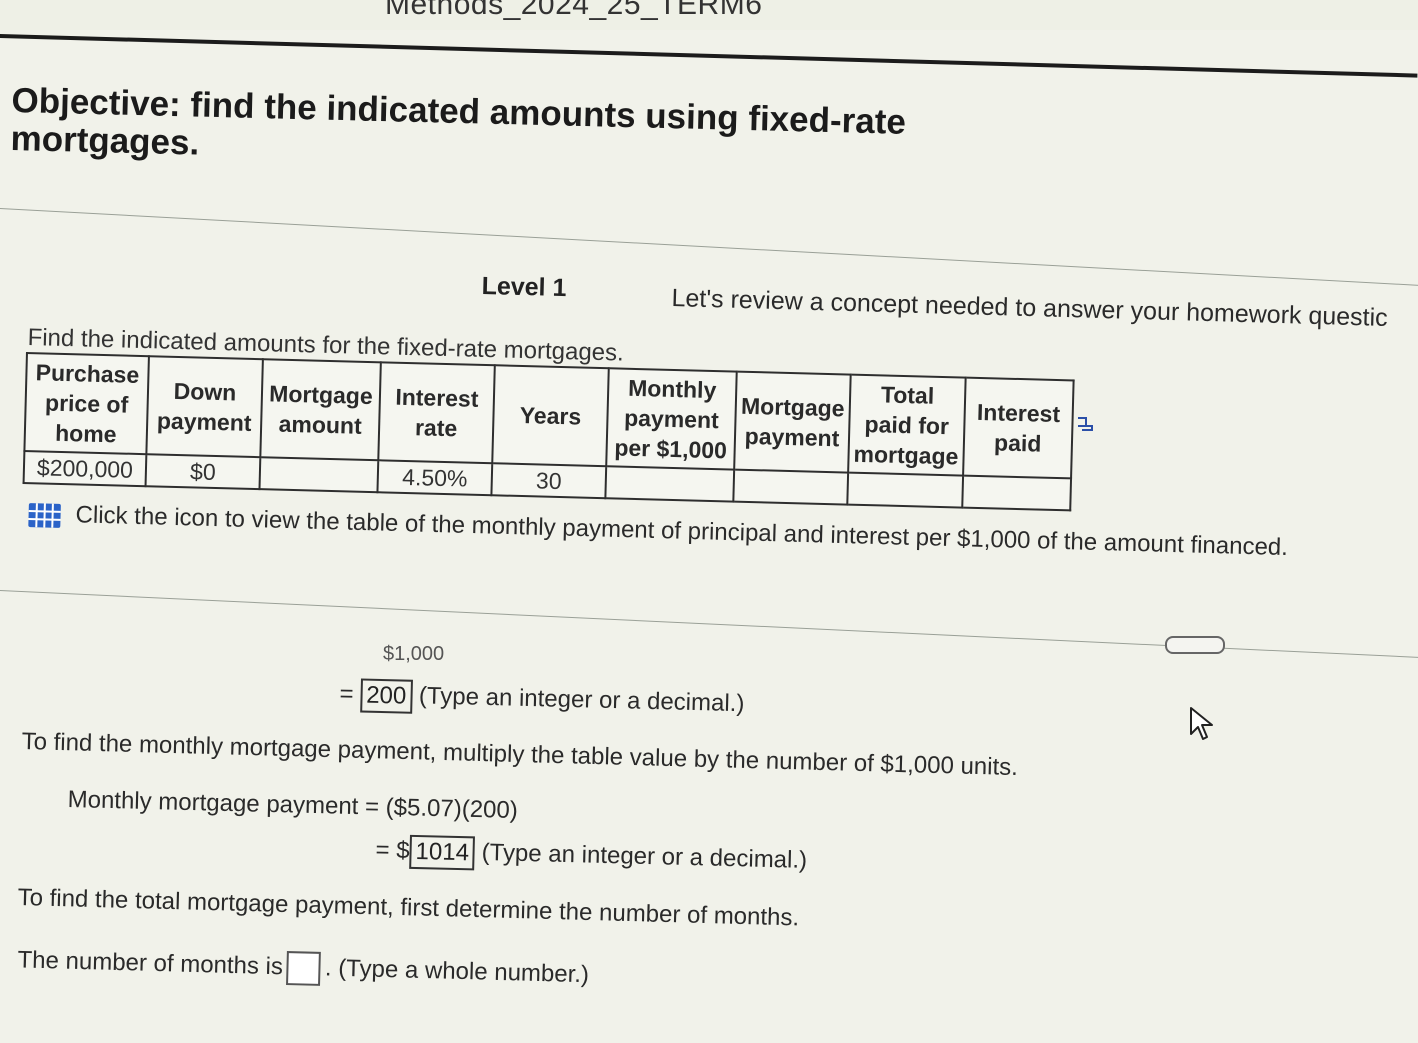  I want to click on monthly-hint: (Type an integer or a decimal.), so click(644, 856).